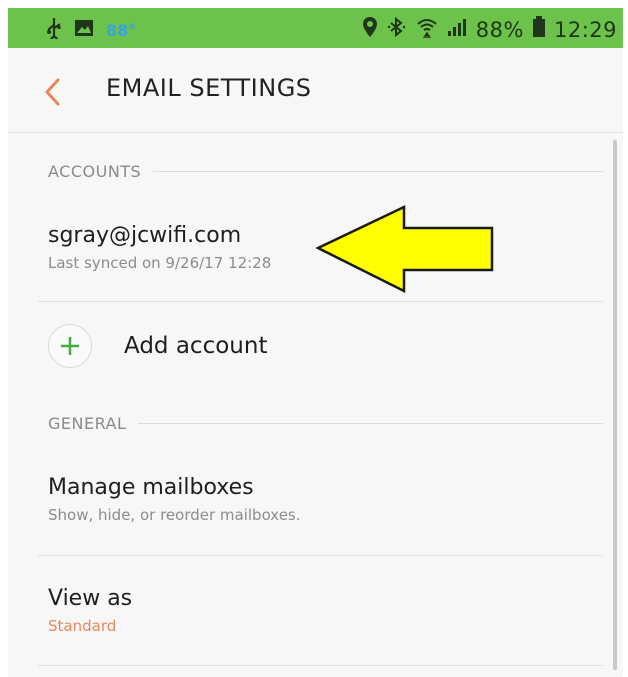 Image resolution: width=628 pixels, height=677 pixels. I want to click on battery-percent-text: 88%, so click(499, 29).